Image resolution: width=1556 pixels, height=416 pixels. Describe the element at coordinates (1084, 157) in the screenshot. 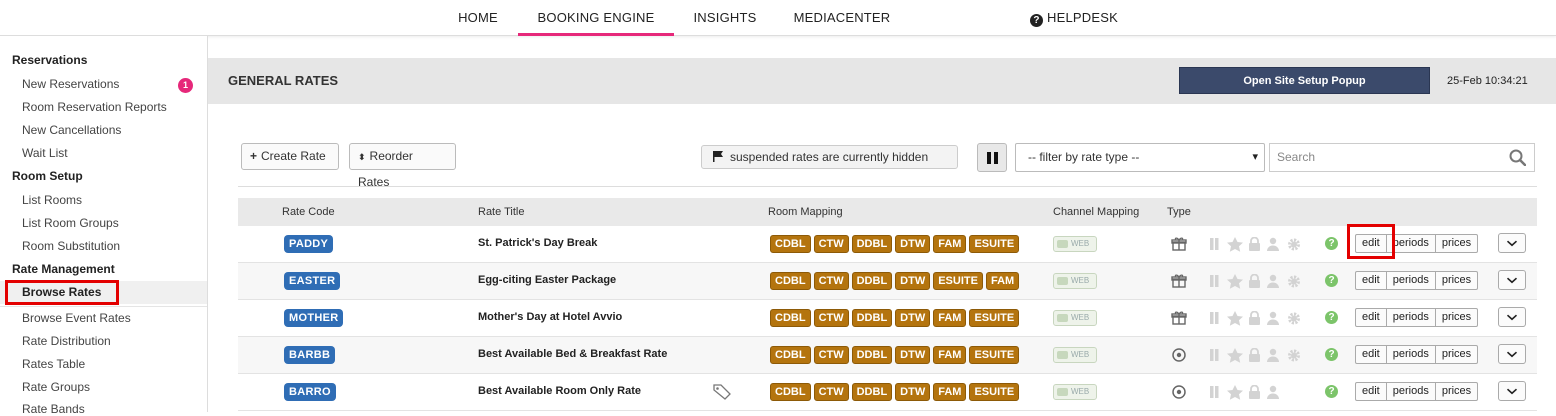

I see `filter-selected-value: -- filter by rate type --` at that location.